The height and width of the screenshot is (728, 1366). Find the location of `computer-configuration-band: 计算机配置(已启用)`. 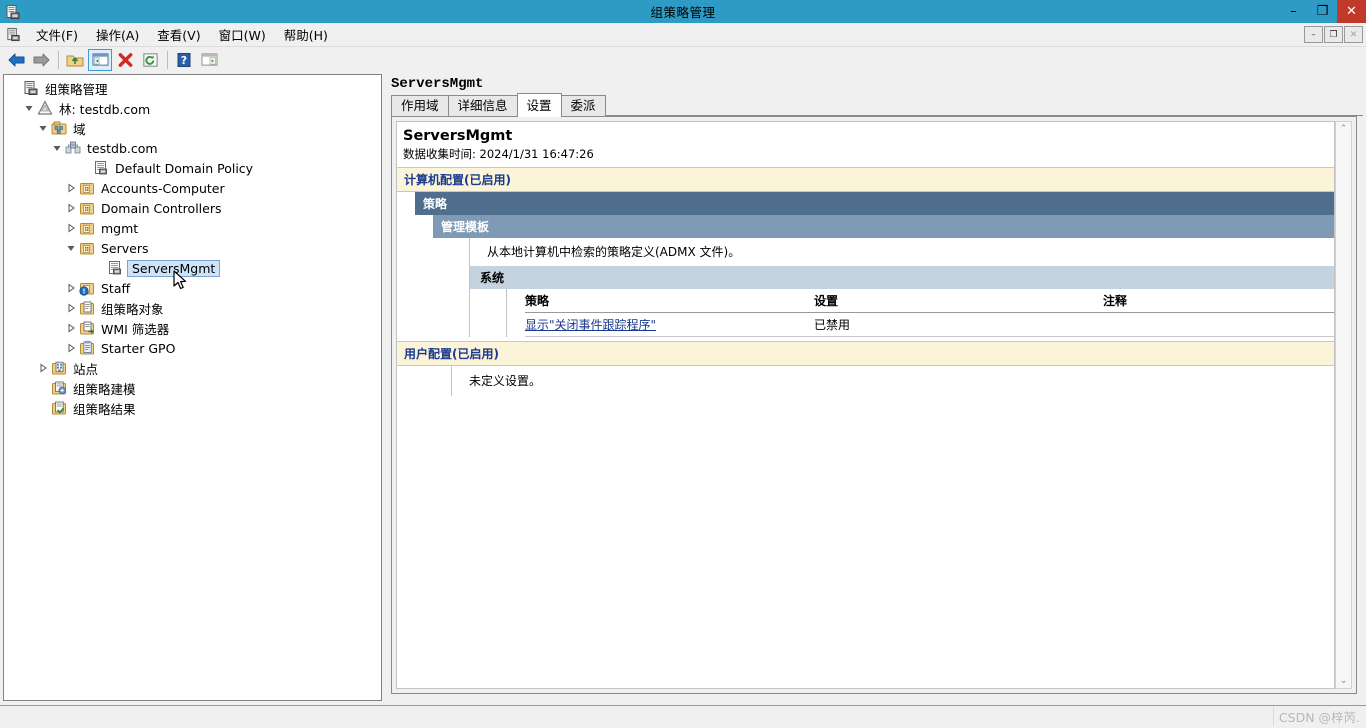

computer-configuration-band: 计算机配置(已启用) is located at coordinates (865, 179).